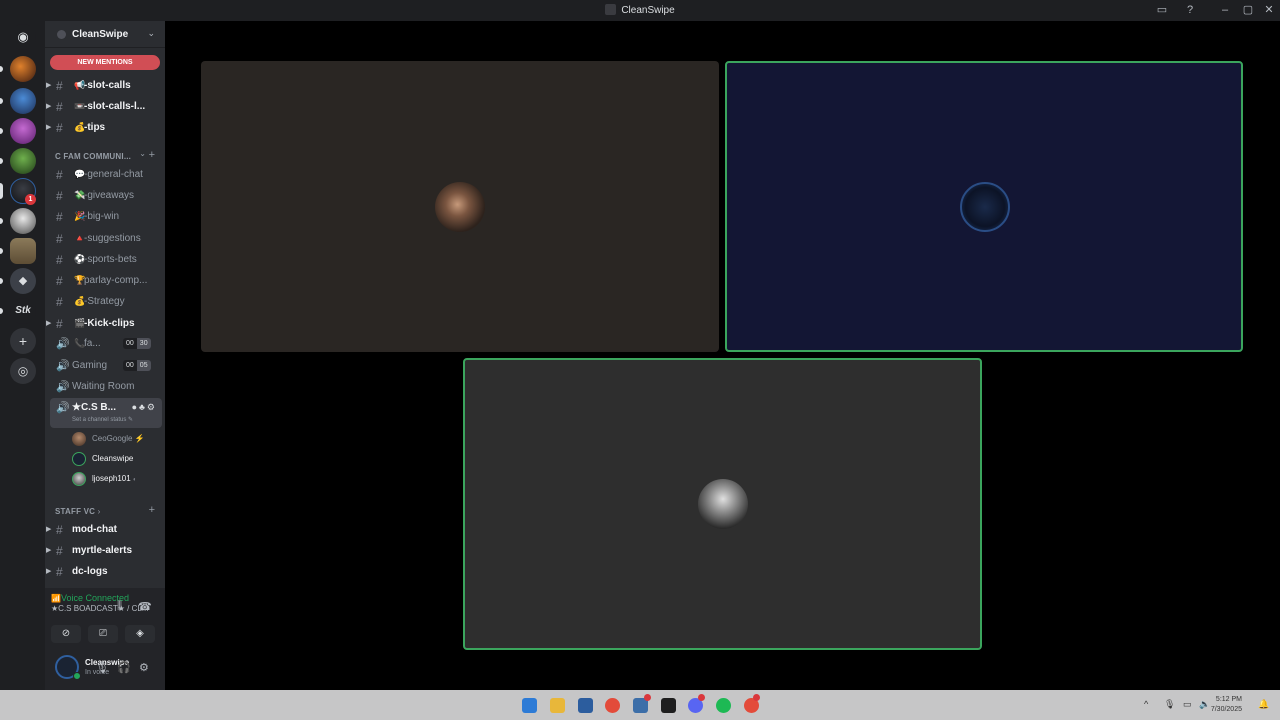 The height and width of the screenshot is (720, 1280). Describe the element at coordinates (529, 705) in the screenshot. I see `windows-start-icon` at that location.